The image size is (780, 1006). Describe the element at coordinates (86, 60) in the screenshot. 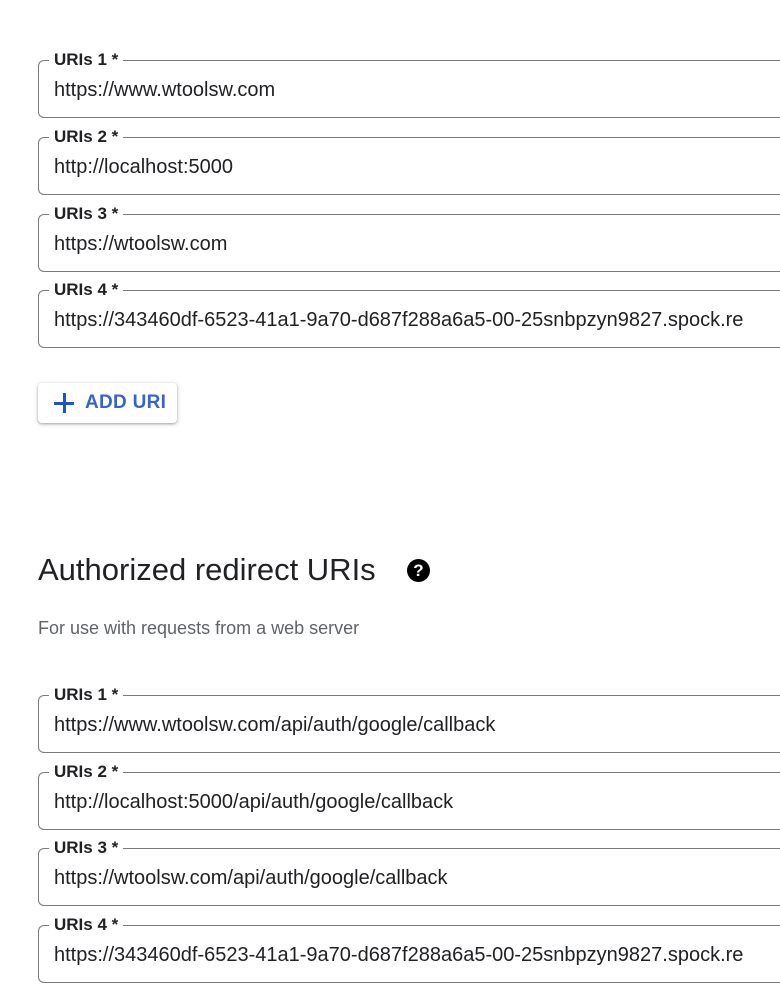

I see `origin-uri-label-1: URIs 1 *` at that location.